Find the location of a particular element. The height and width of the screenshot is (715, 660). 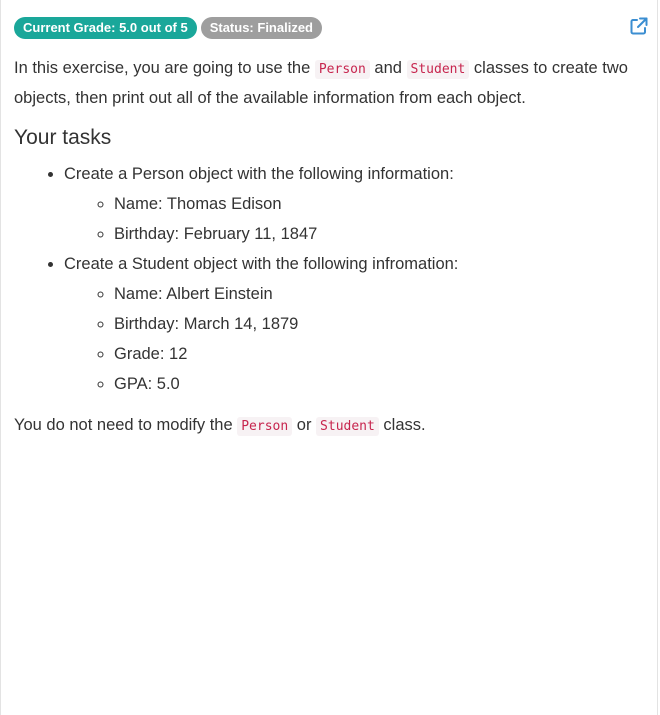

status-badge: Status: Finalized is located at coordinates (261, 28).